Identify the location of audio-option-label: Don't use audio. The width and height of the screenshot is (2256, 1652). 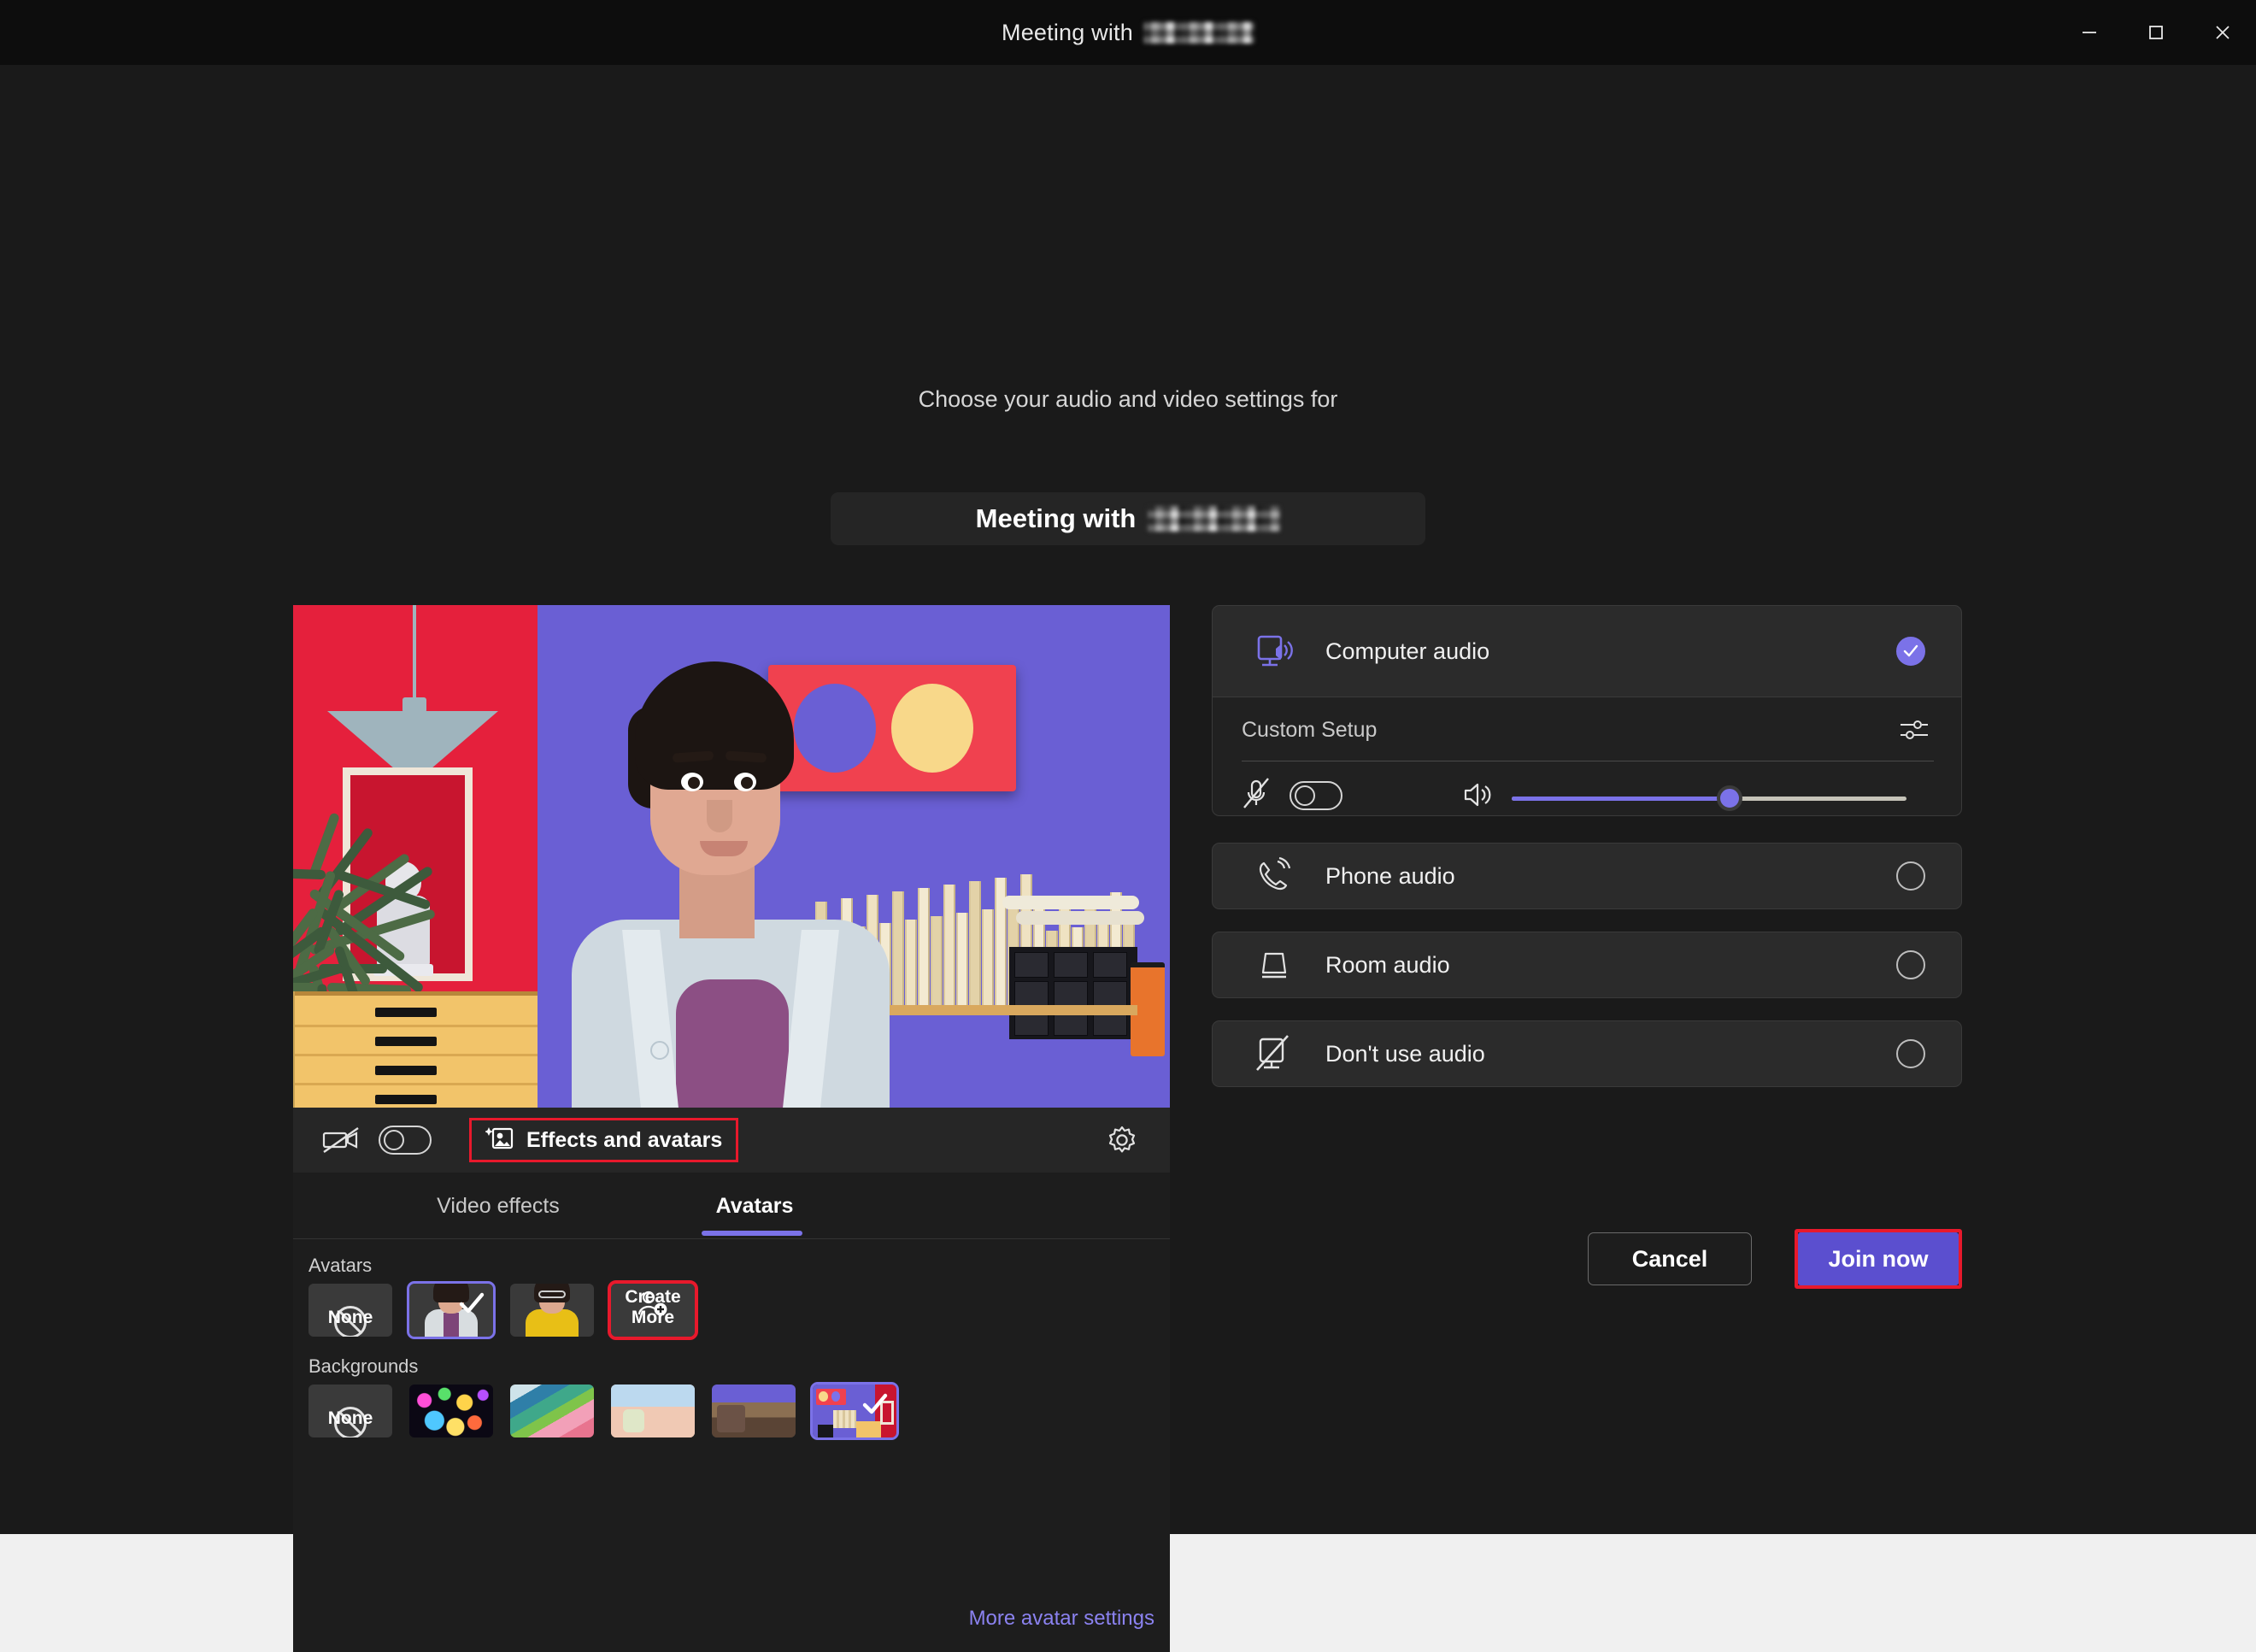
(1405, 1053).